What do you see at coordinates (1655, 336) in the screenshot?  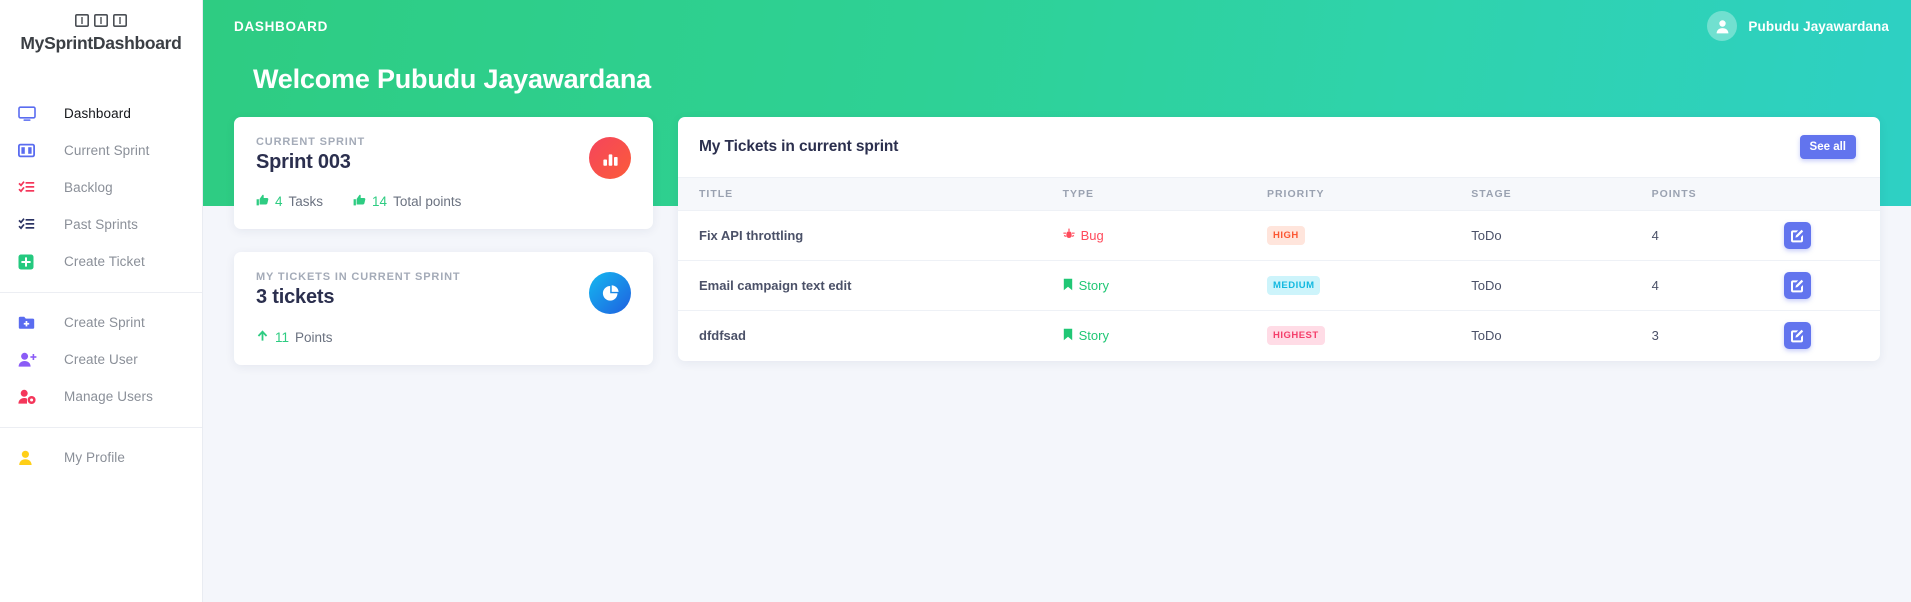 I see `cell-points: 3` at bounding box center [1655, 336].